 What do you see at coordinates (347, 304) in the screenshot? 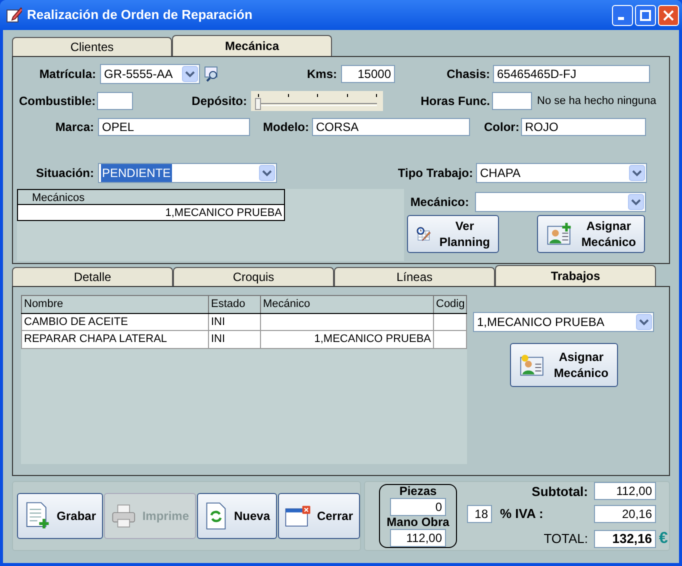
I see `column-header: Mecánico` at bounding box center [347, 304].